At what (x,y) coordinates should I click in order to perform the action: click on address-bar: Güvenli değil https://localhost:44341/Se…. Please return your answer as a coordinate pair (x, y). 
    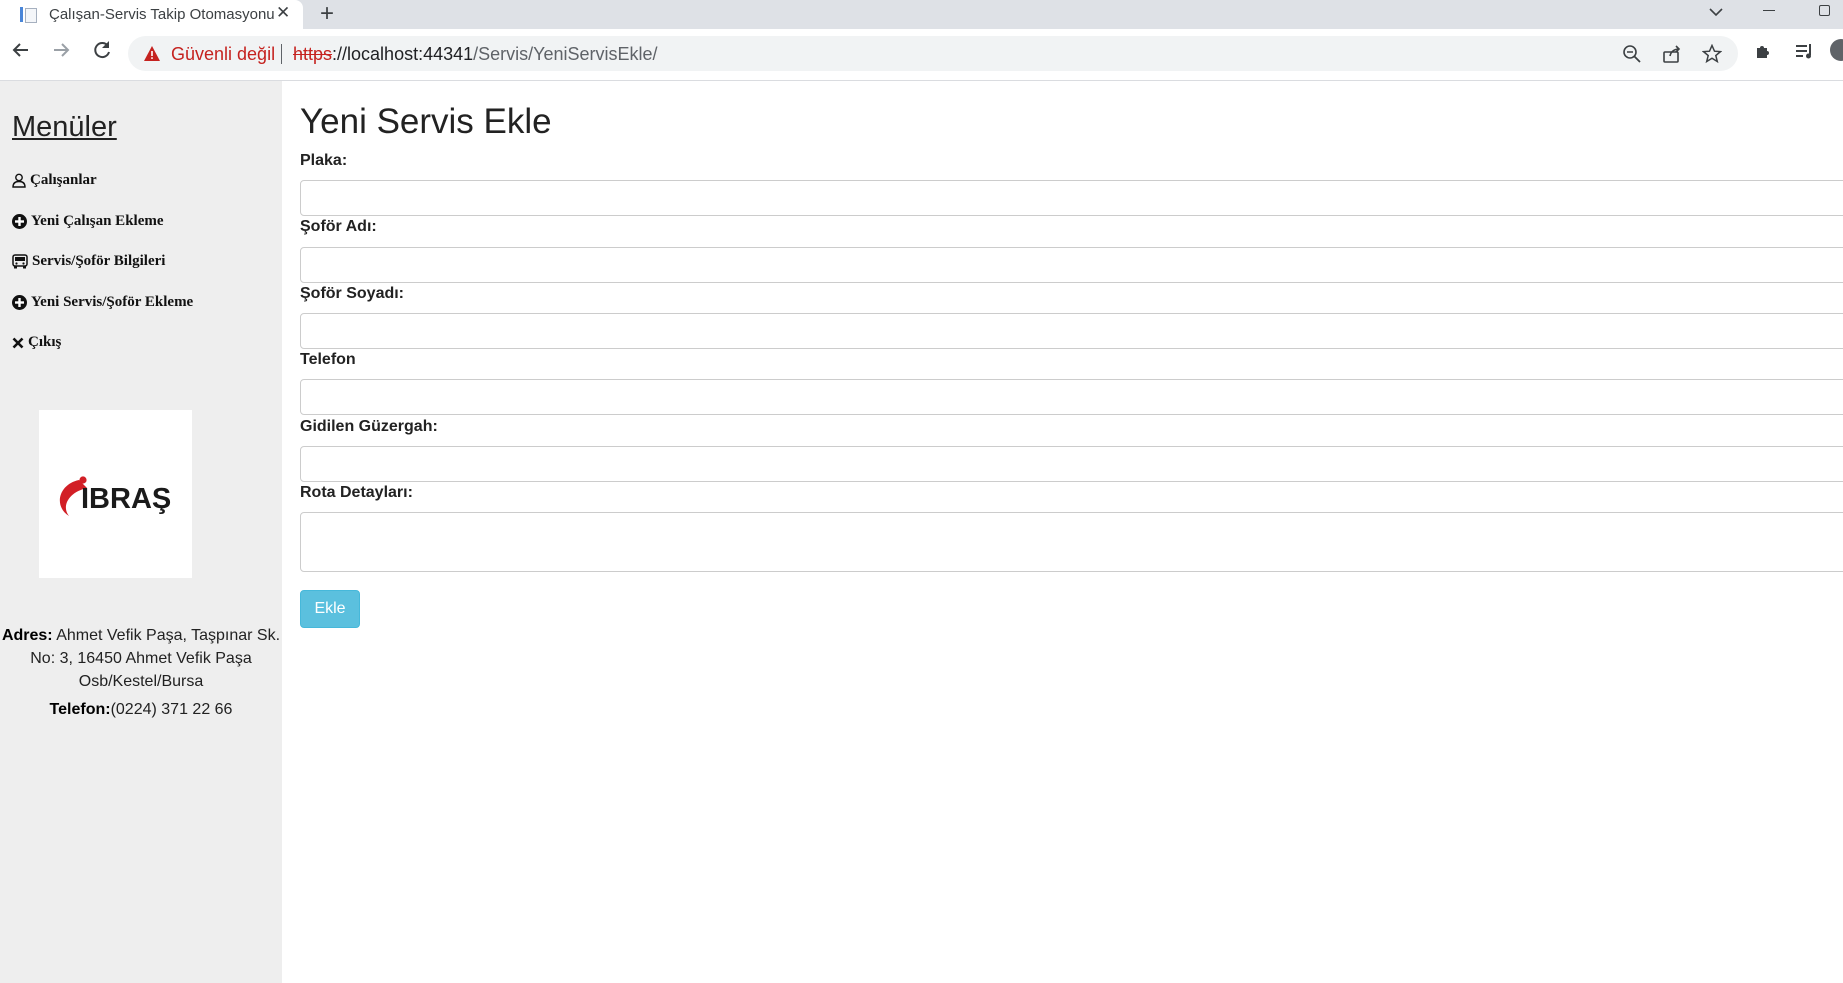
    Looking at the image, I should click on (933, 53).